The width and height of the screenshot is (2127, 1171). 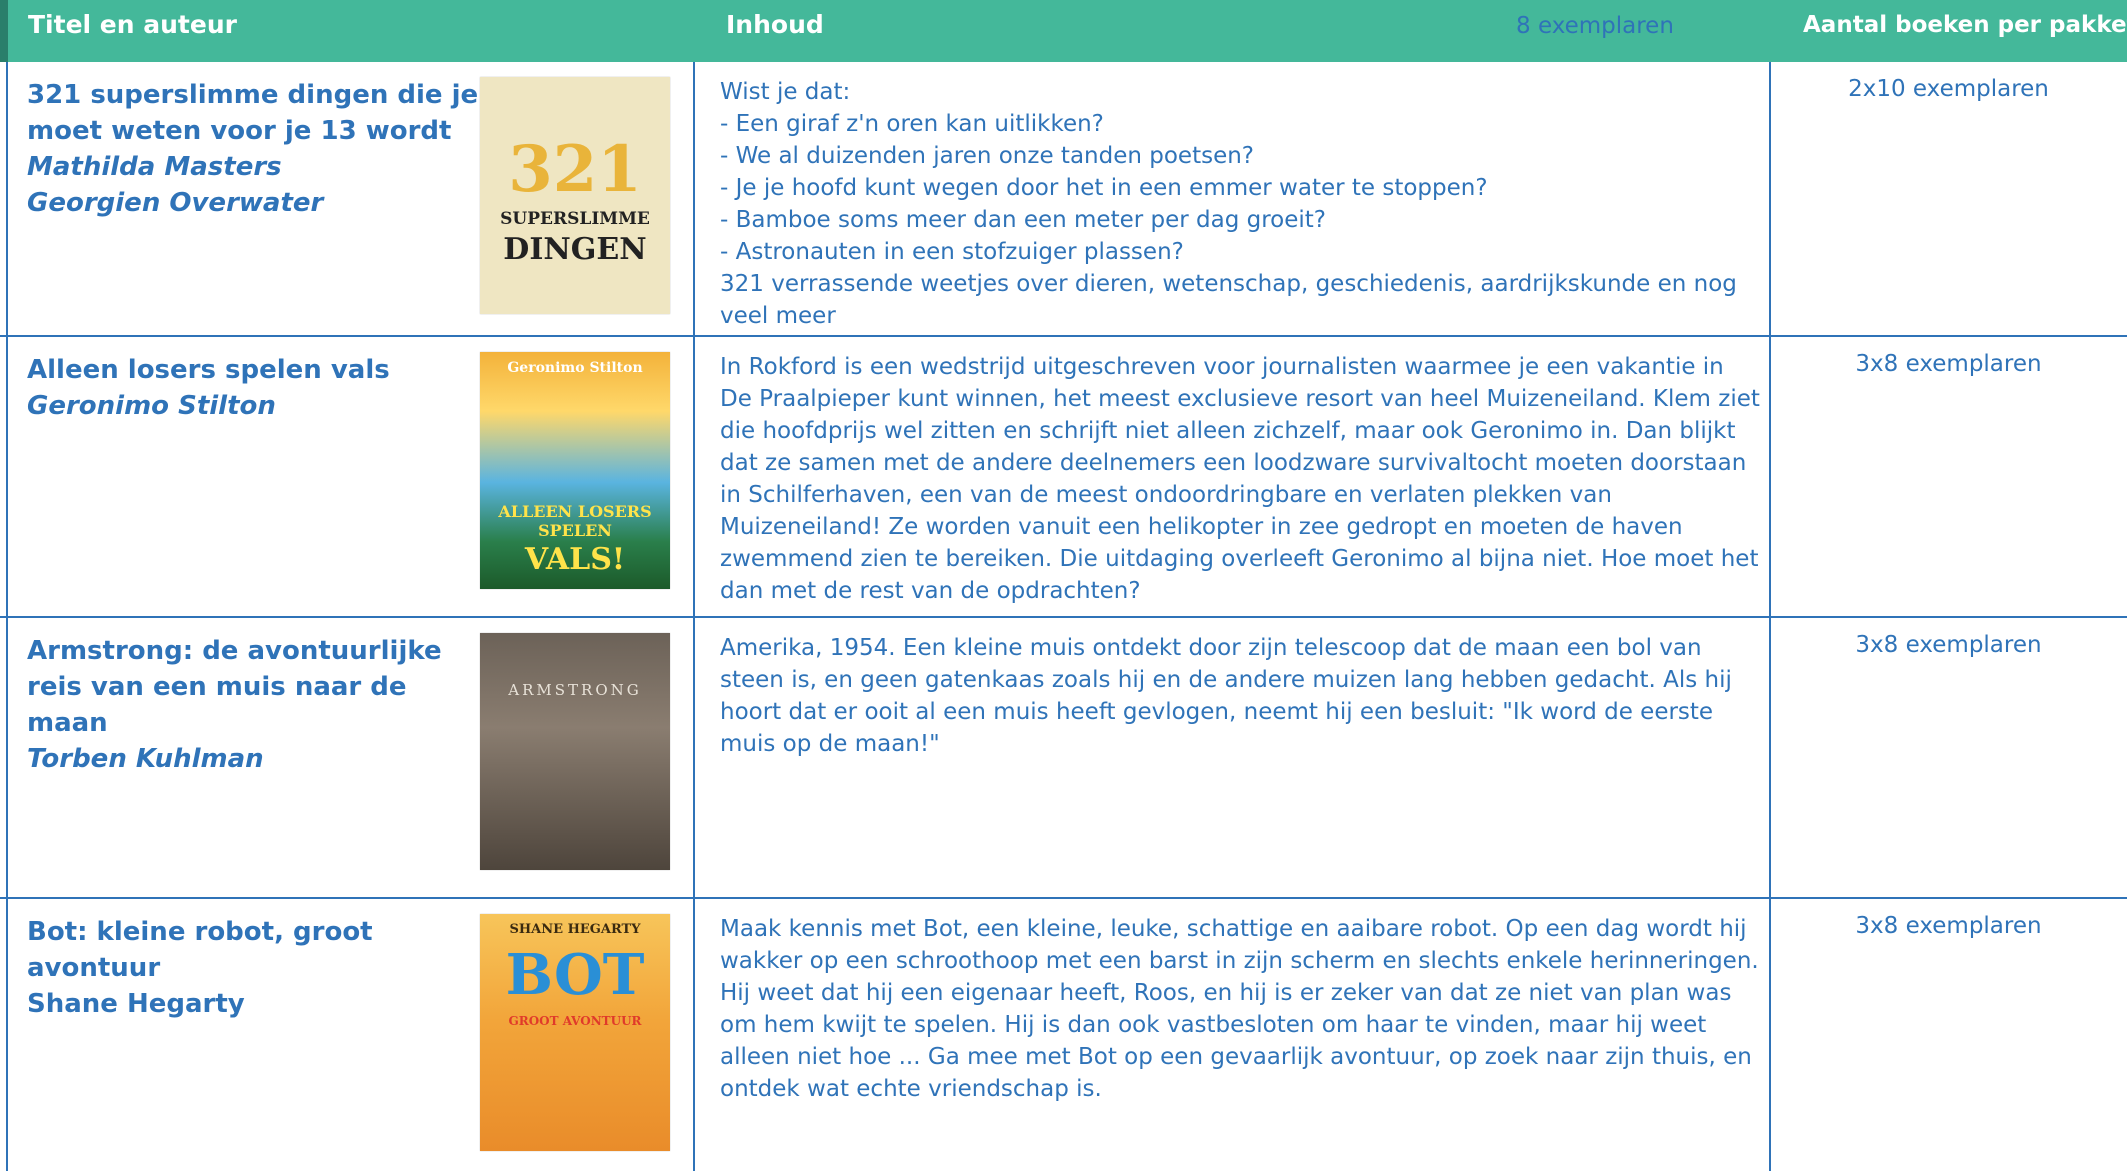 What do you see at coordinates (257, 370) in the screenshot?
I see `book-title: Alleen losers spelen vals` at bounding box center [257, 370].